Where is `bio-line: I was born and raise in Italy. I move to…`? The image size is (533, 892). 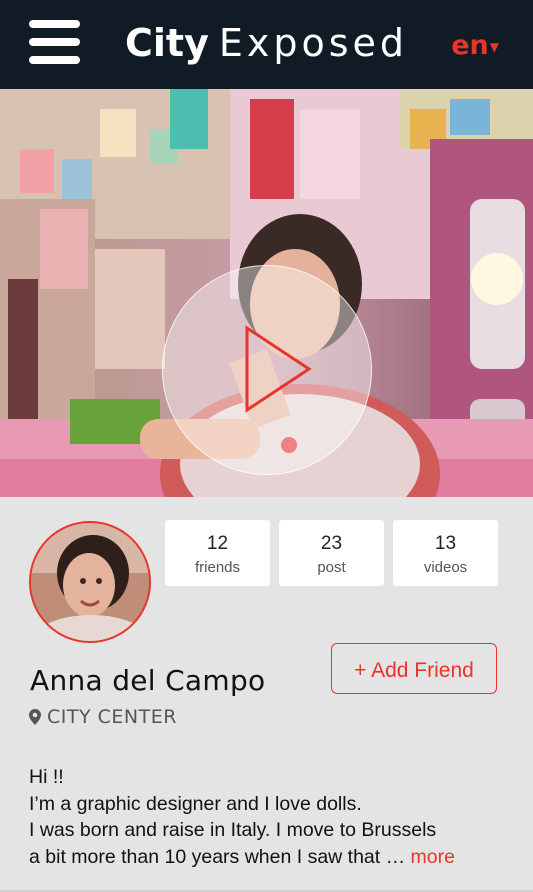
bio-line: I was born and raise in Italy. I move to… is located at coordinates (233, 830).